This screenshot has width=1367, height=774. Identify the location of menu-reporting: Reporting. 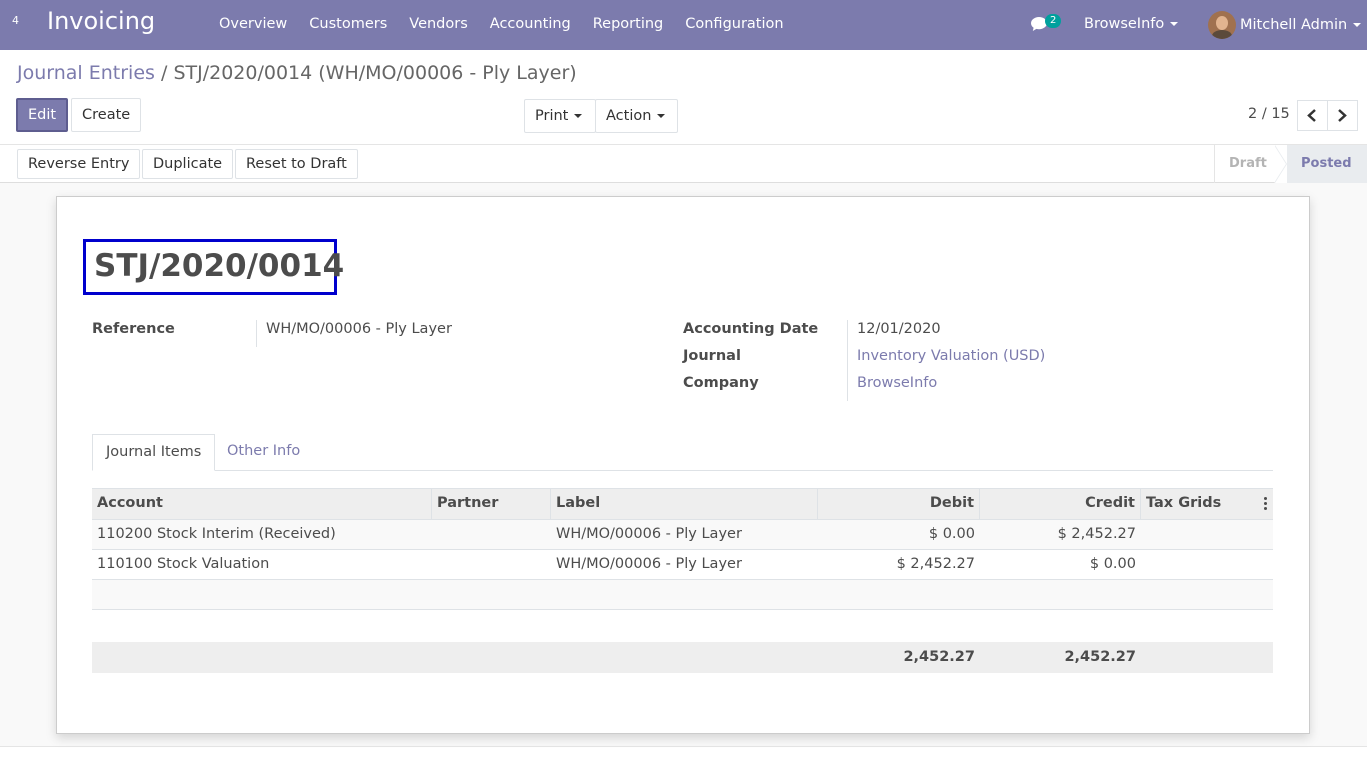
(628, 25).